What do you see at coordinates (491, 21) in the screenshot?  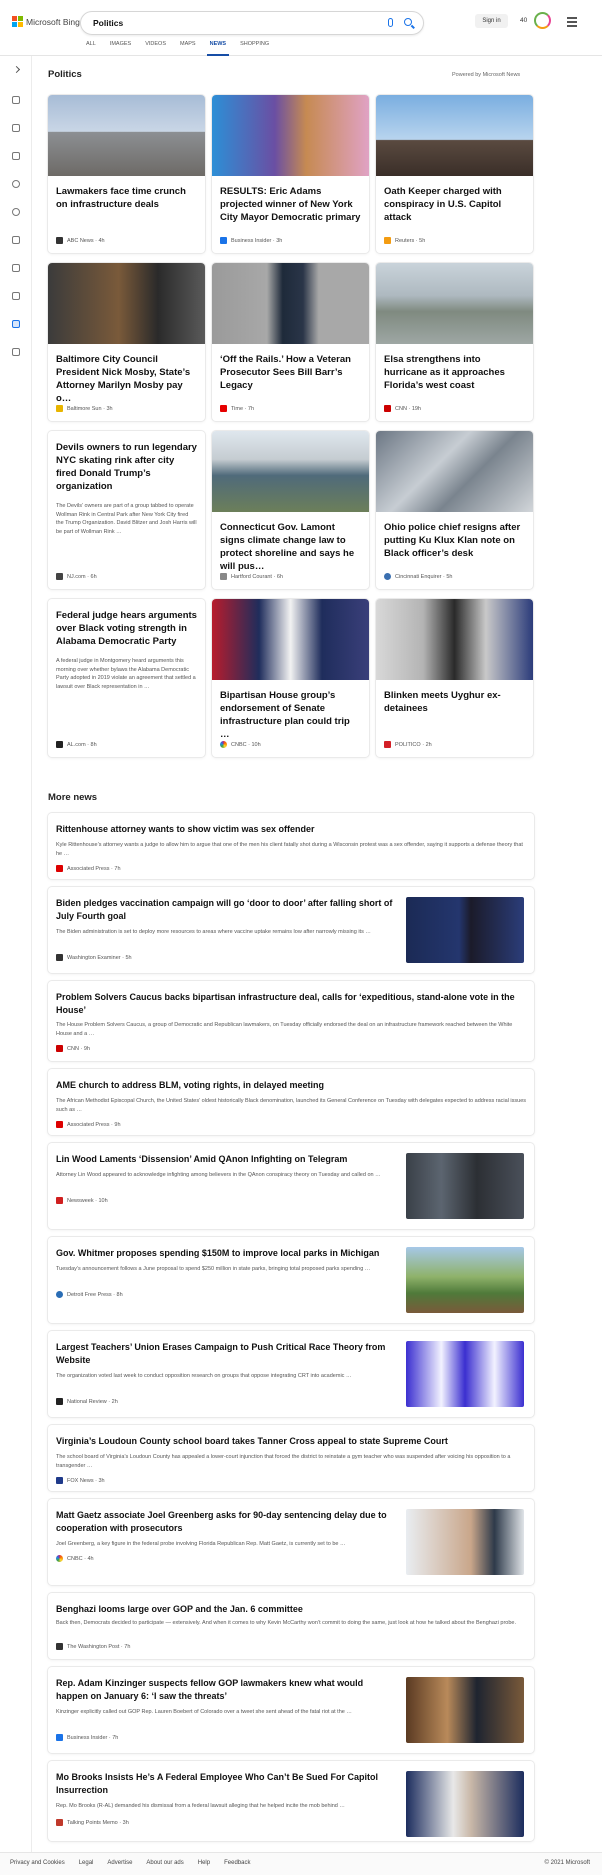 I see `sign-in-button: Sign in` at bounding box center [491, 21].